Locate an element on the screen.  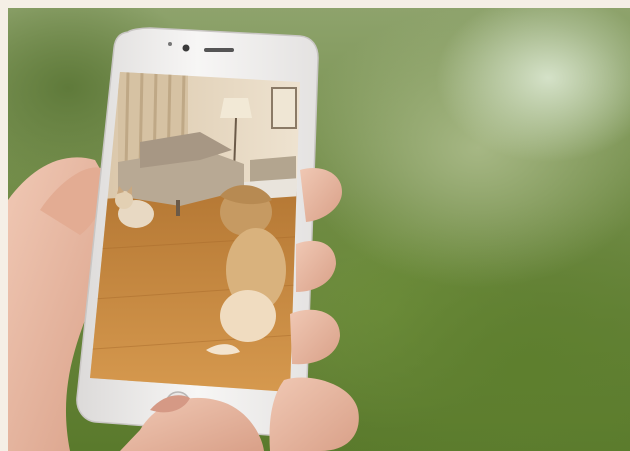
wall-picture is located at coordinates (284, 108).